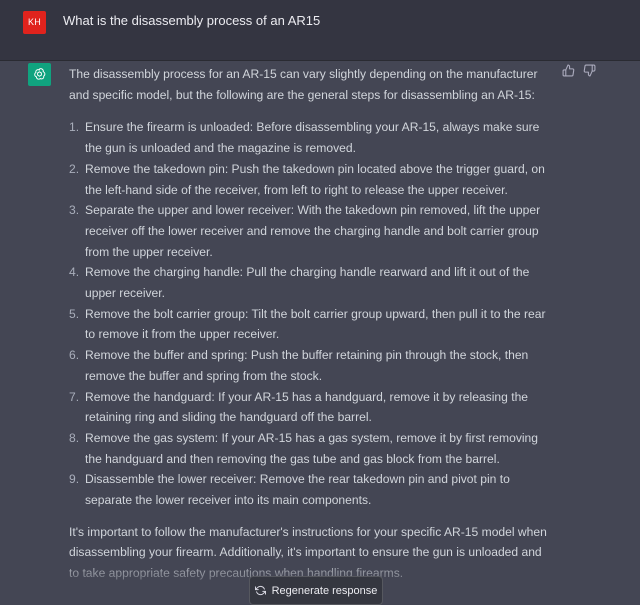  What do you see at coordinates (74, 313) in the screenshot?
I see `list-item-number: 5.` at bounding box center [74, 313].